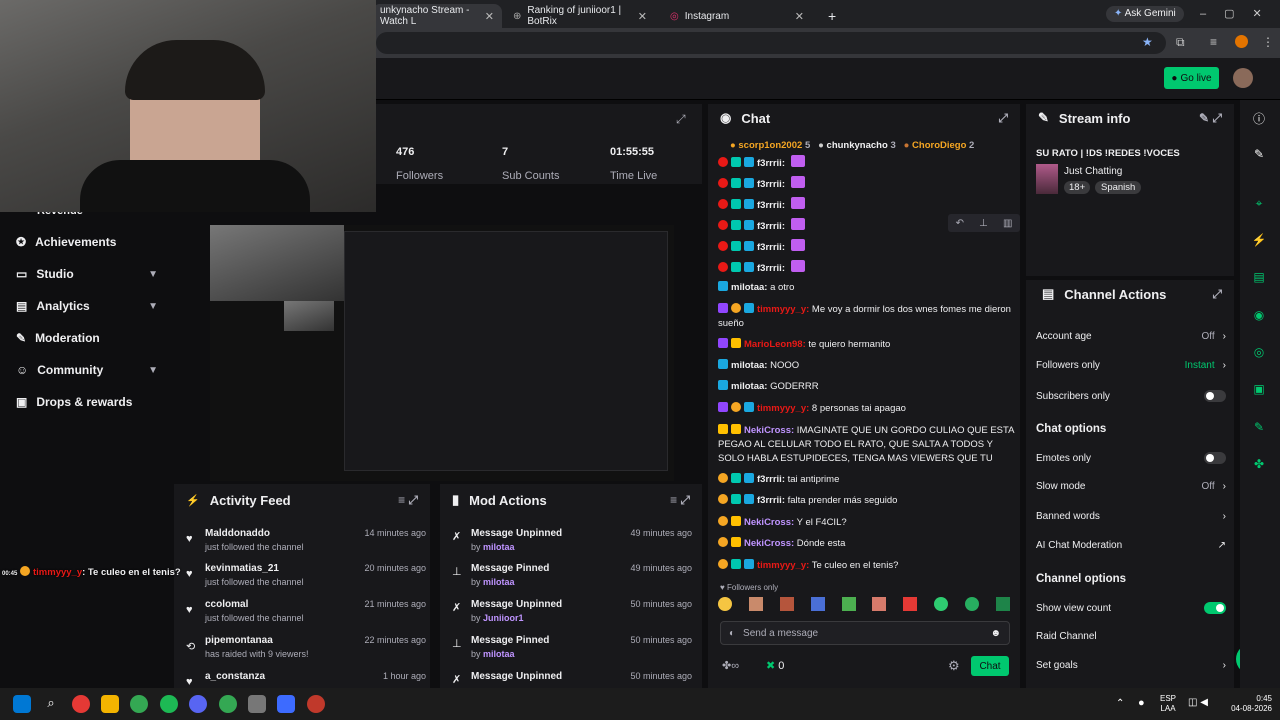 Image resolution: width=1280 pixels, height=720 pixels. I want to click on sidebar-item-studio: ▭ Studio ▼, so click(86, 274).